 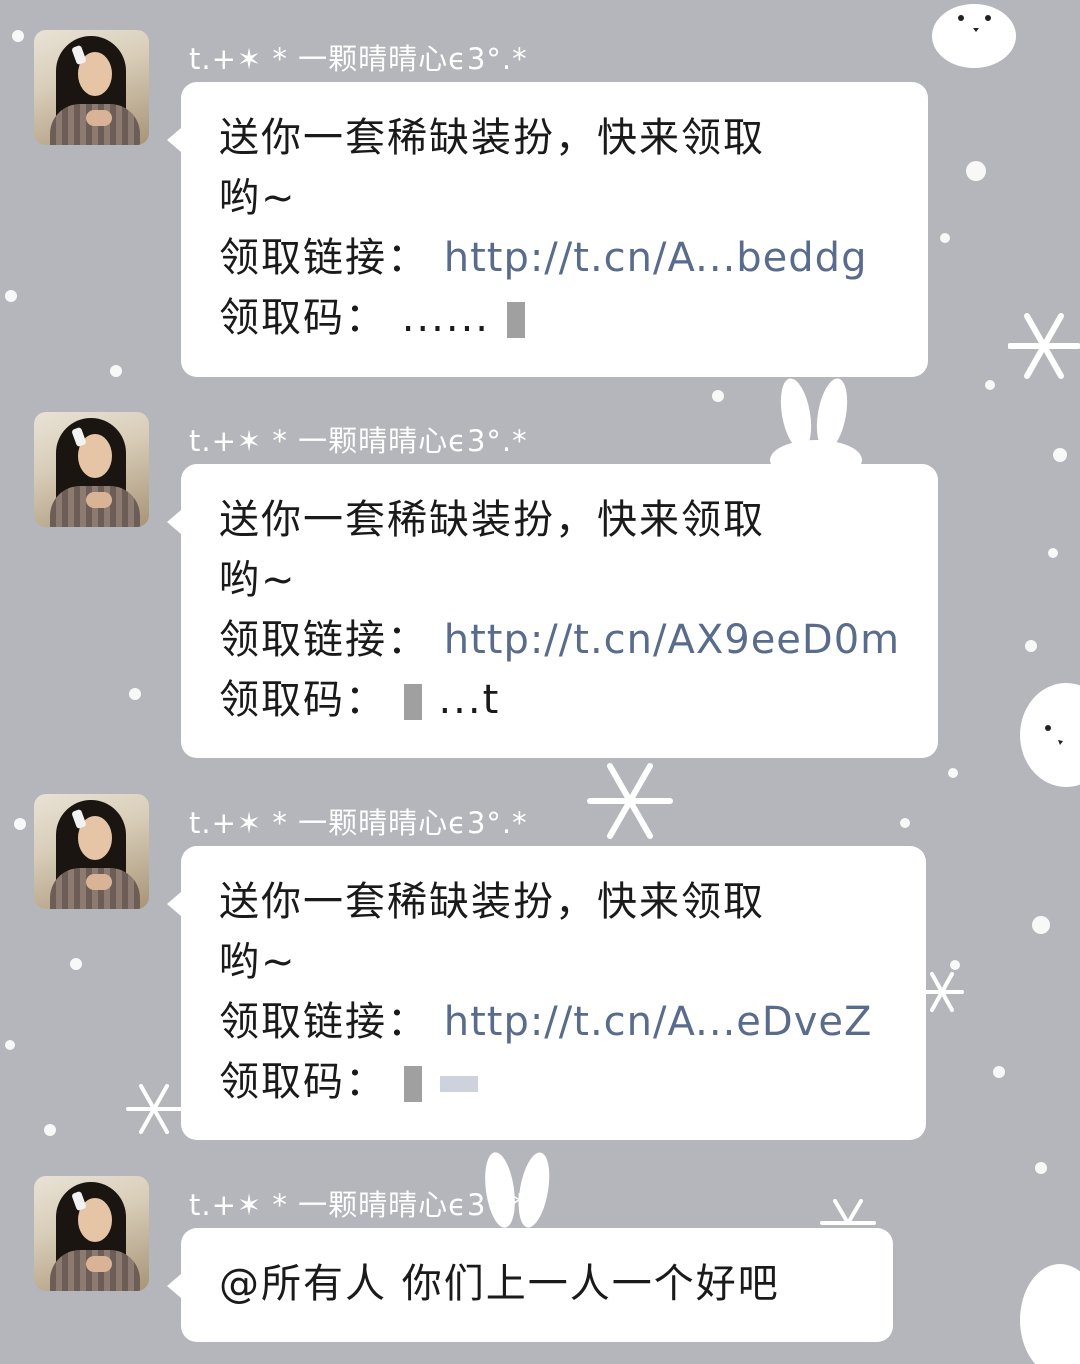 I want to click on message-bubble: @所有人 你们上一人一个好吧, so click(x=530, y=1285).